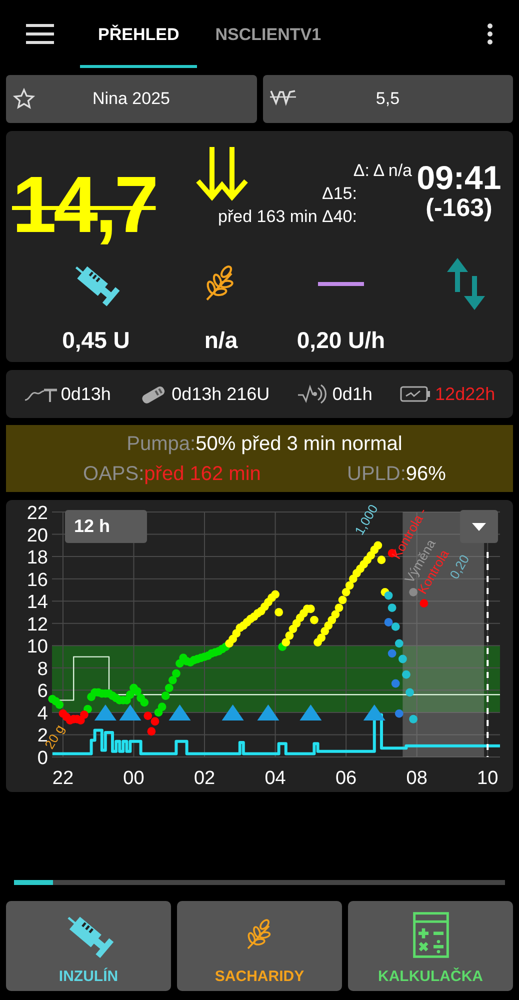 This screenshot has height=1000, width=519. I want to click on axis-label: 14, so click(37, 603).